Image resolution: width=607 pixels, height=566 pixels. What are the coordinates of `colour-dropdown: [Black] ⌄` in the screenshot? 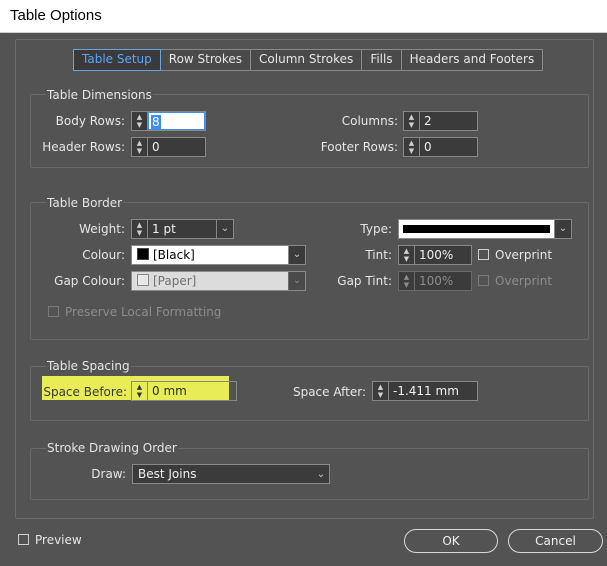 It's located at (218, 255).